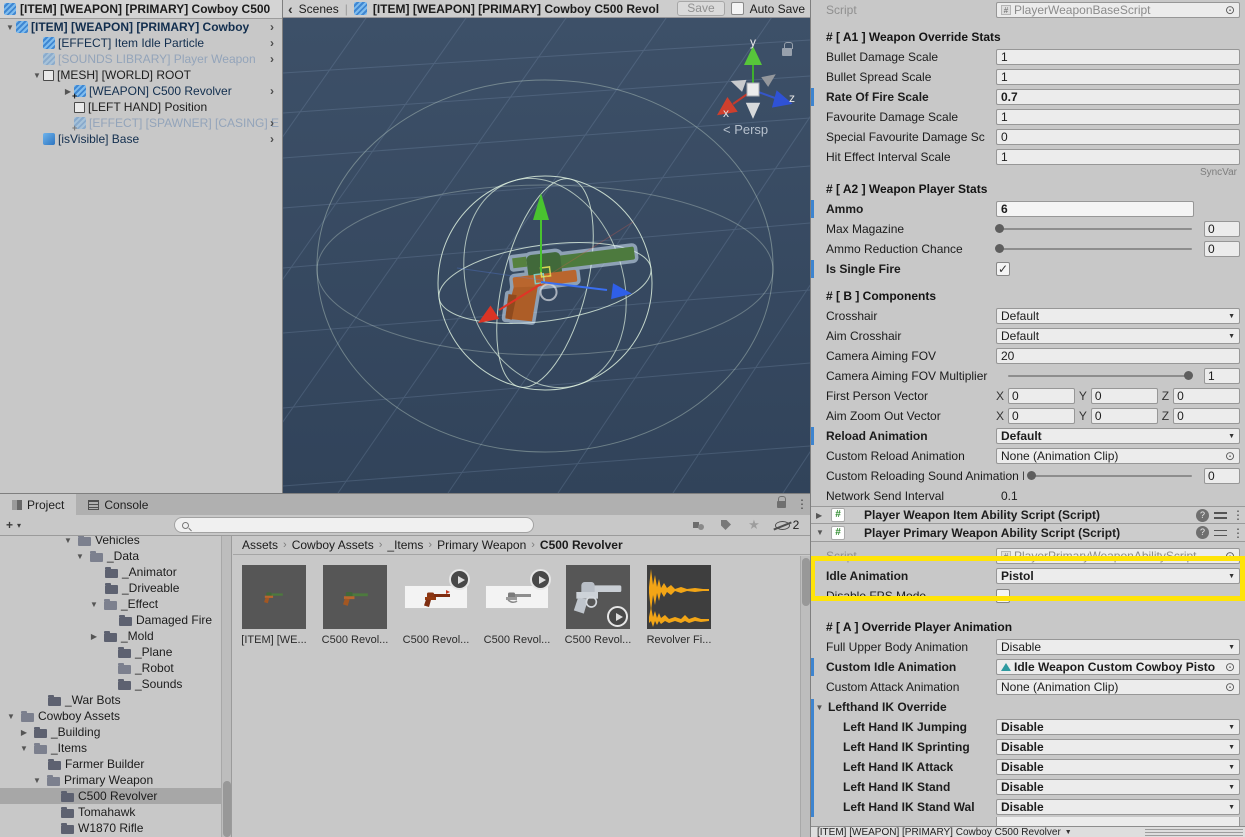 The width and height of the screenshot is (1245, 837). I want to click on tree-item-effect: ▼ _Effect, so click(115, 604).